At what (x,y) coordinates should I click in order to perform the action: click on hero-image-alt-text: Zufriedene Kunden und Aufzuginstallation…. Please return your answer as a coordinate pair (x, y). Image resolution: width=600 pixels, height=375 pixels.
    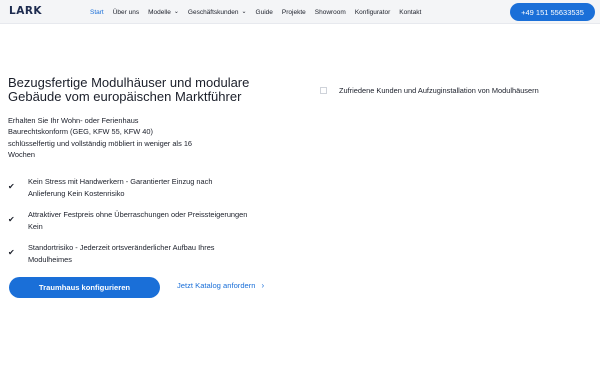
    Looking at the image, I should click on (439, 90).